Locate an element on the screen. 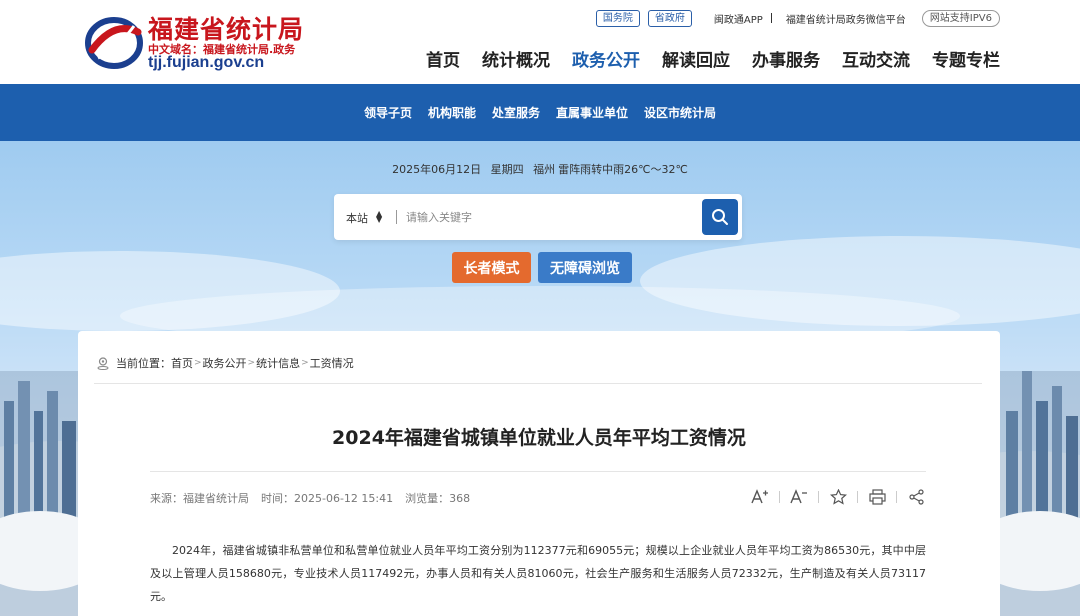 The image size is (1080, 616). font-decrease-icon is located at coordinates (799, 497).